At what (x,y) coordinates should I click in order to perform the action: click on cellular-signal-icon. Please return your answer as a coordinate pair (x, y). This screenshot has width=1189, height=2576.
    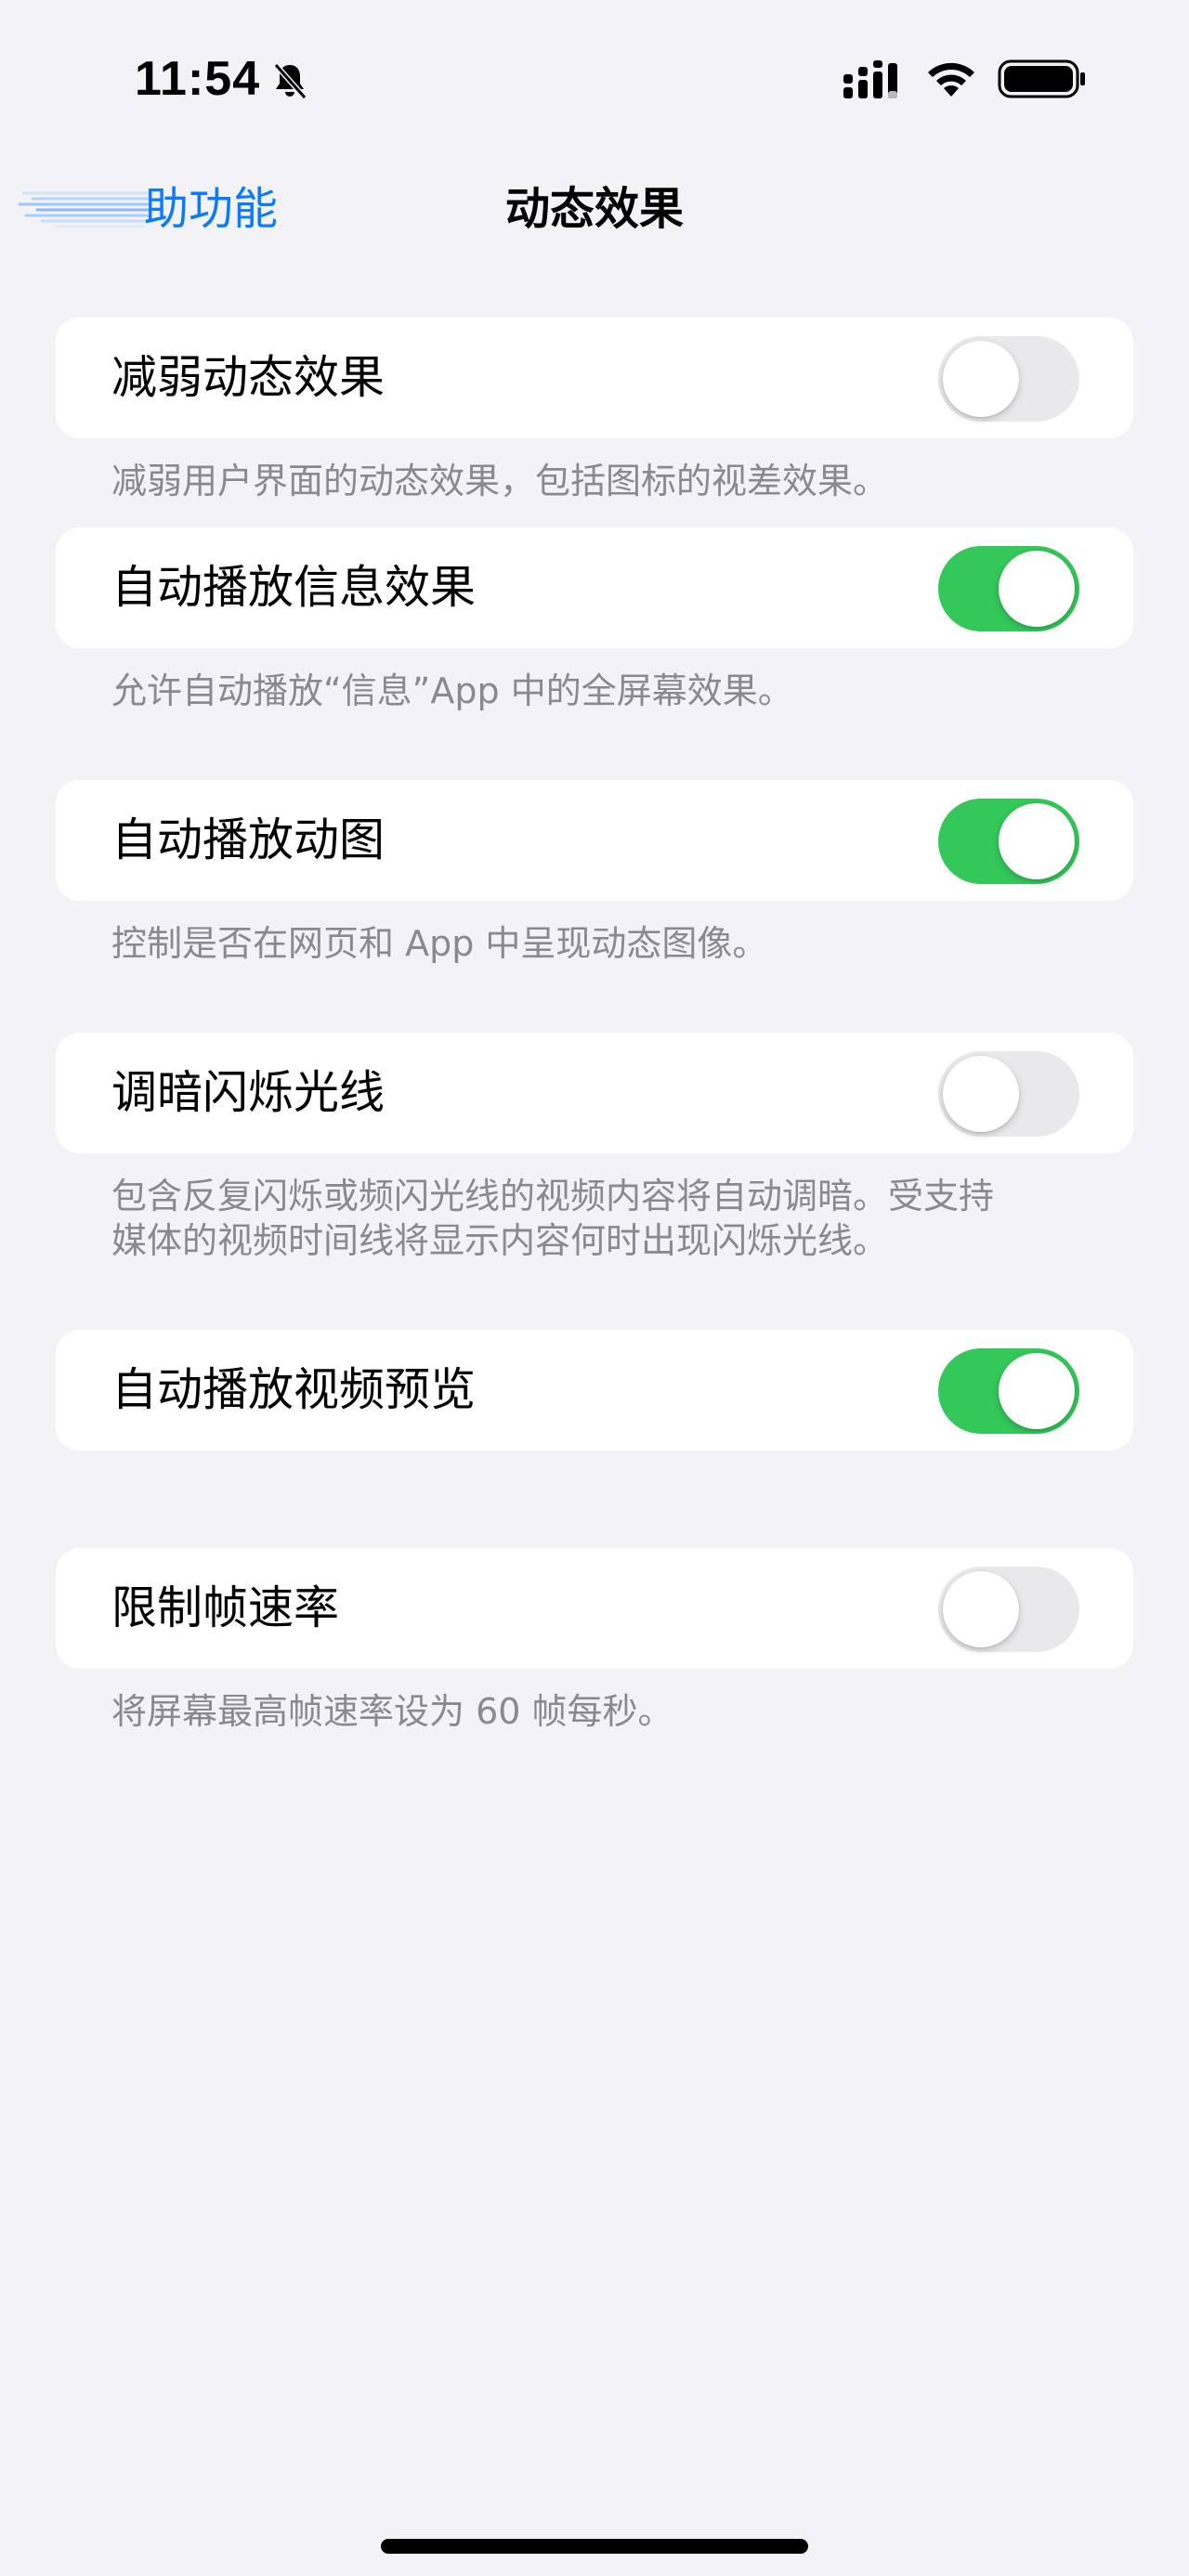
    Looking at the image, I should click on (870, 79).